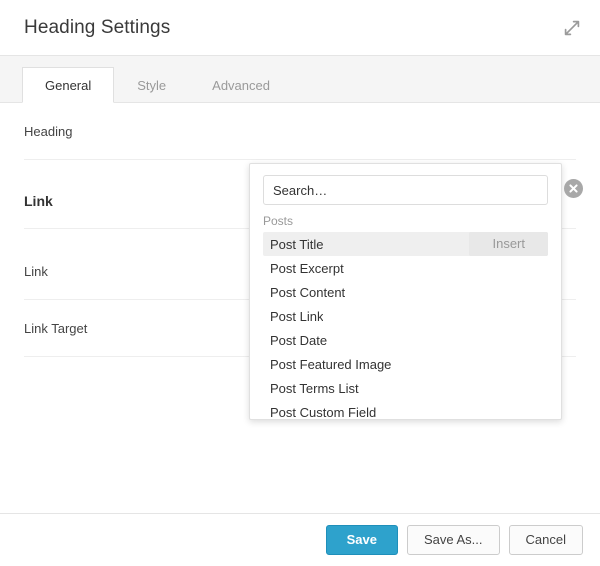  I want to click on expand-diagonal-icon, so click(572, 28).